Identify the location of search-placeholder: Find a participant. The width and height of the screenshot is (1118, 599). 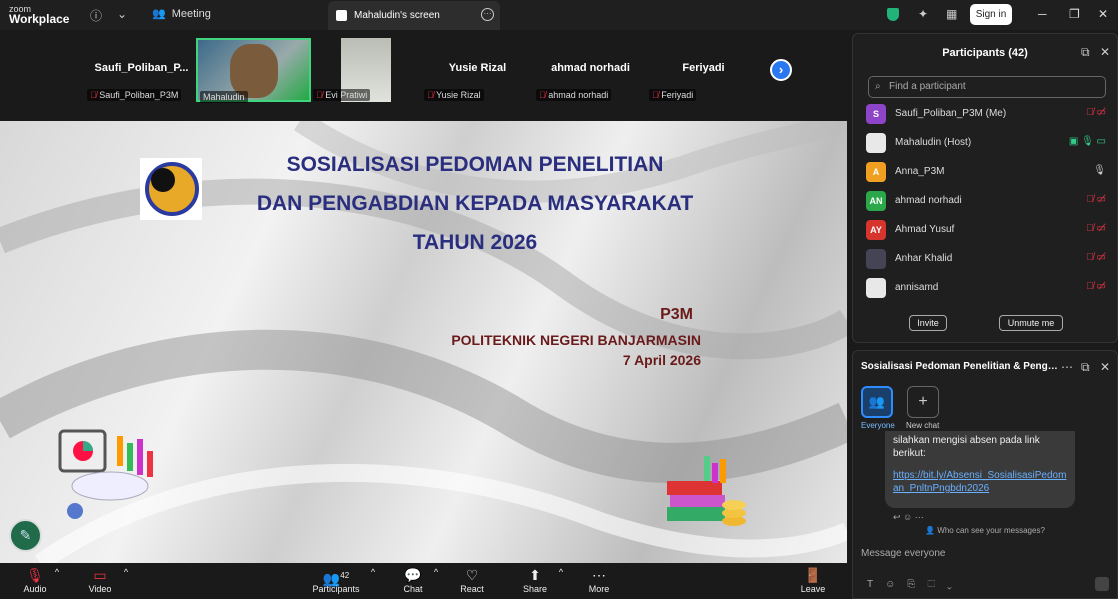
(927, 86).